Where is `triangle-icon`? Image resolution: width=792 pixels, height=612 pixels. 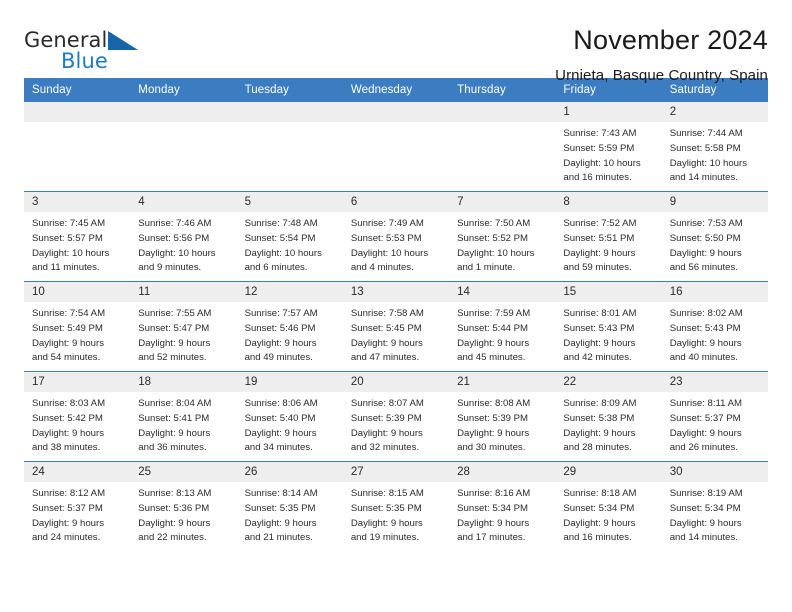 triangle-icon is located at coordinates (123, 40).